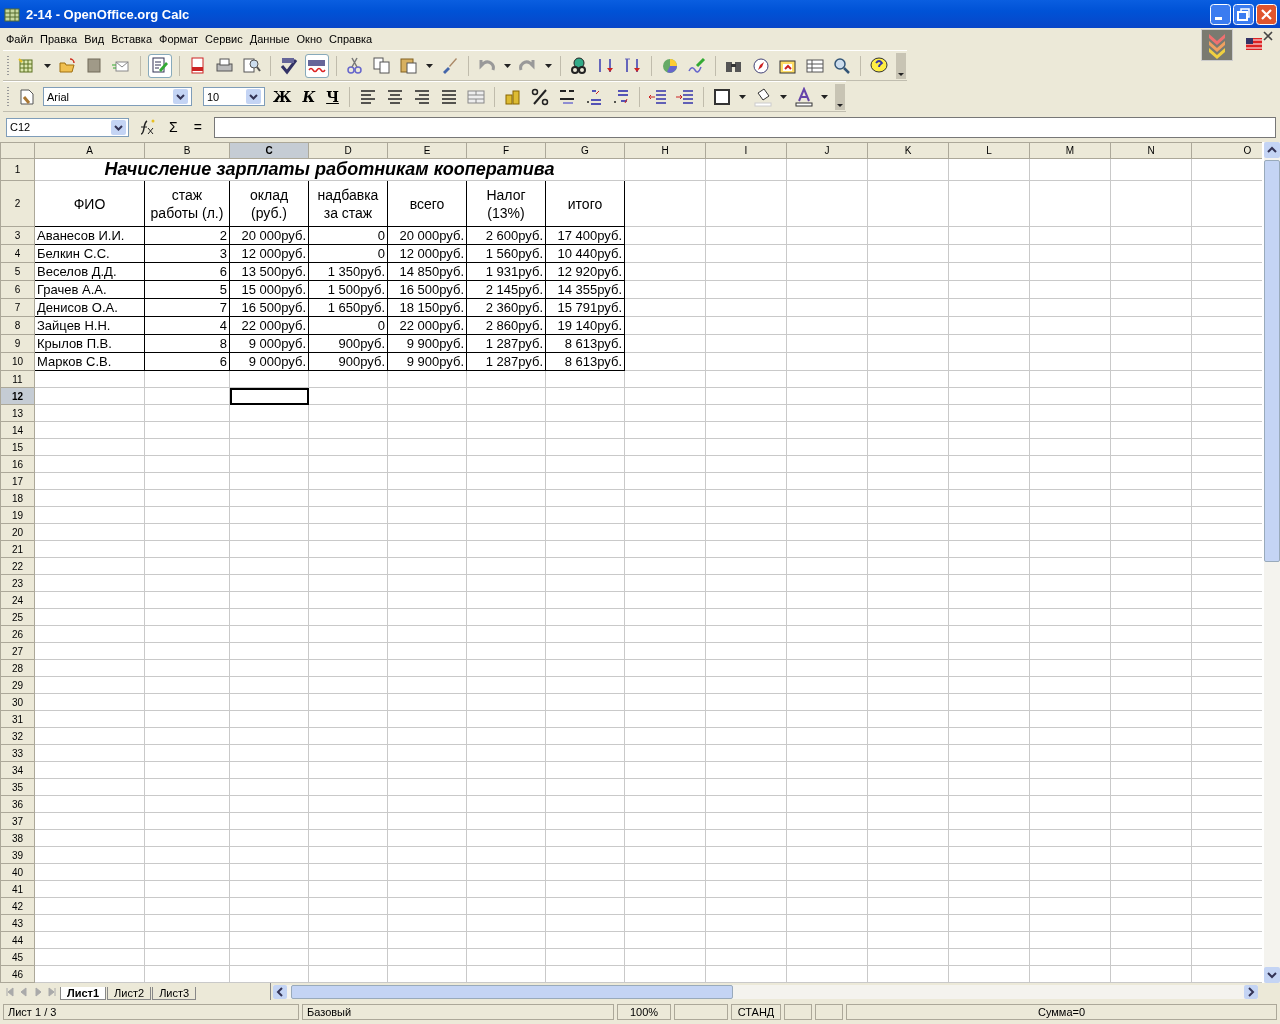 The height and width of the screenshot is (1024, 1280). Describe the element at coordinates (234, 96) in the screenshot. I see `font-size-field: 10` at that location.